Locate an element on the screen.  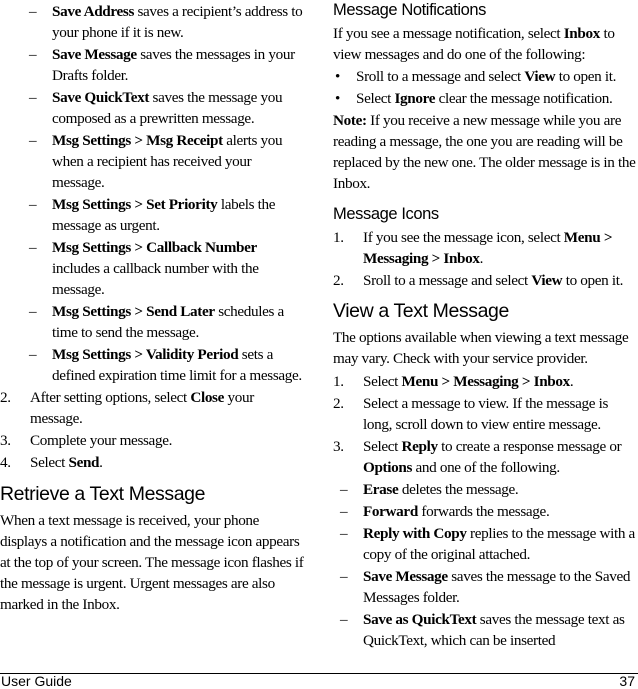
option-name: Save Address is located at coordinates (93, 11).